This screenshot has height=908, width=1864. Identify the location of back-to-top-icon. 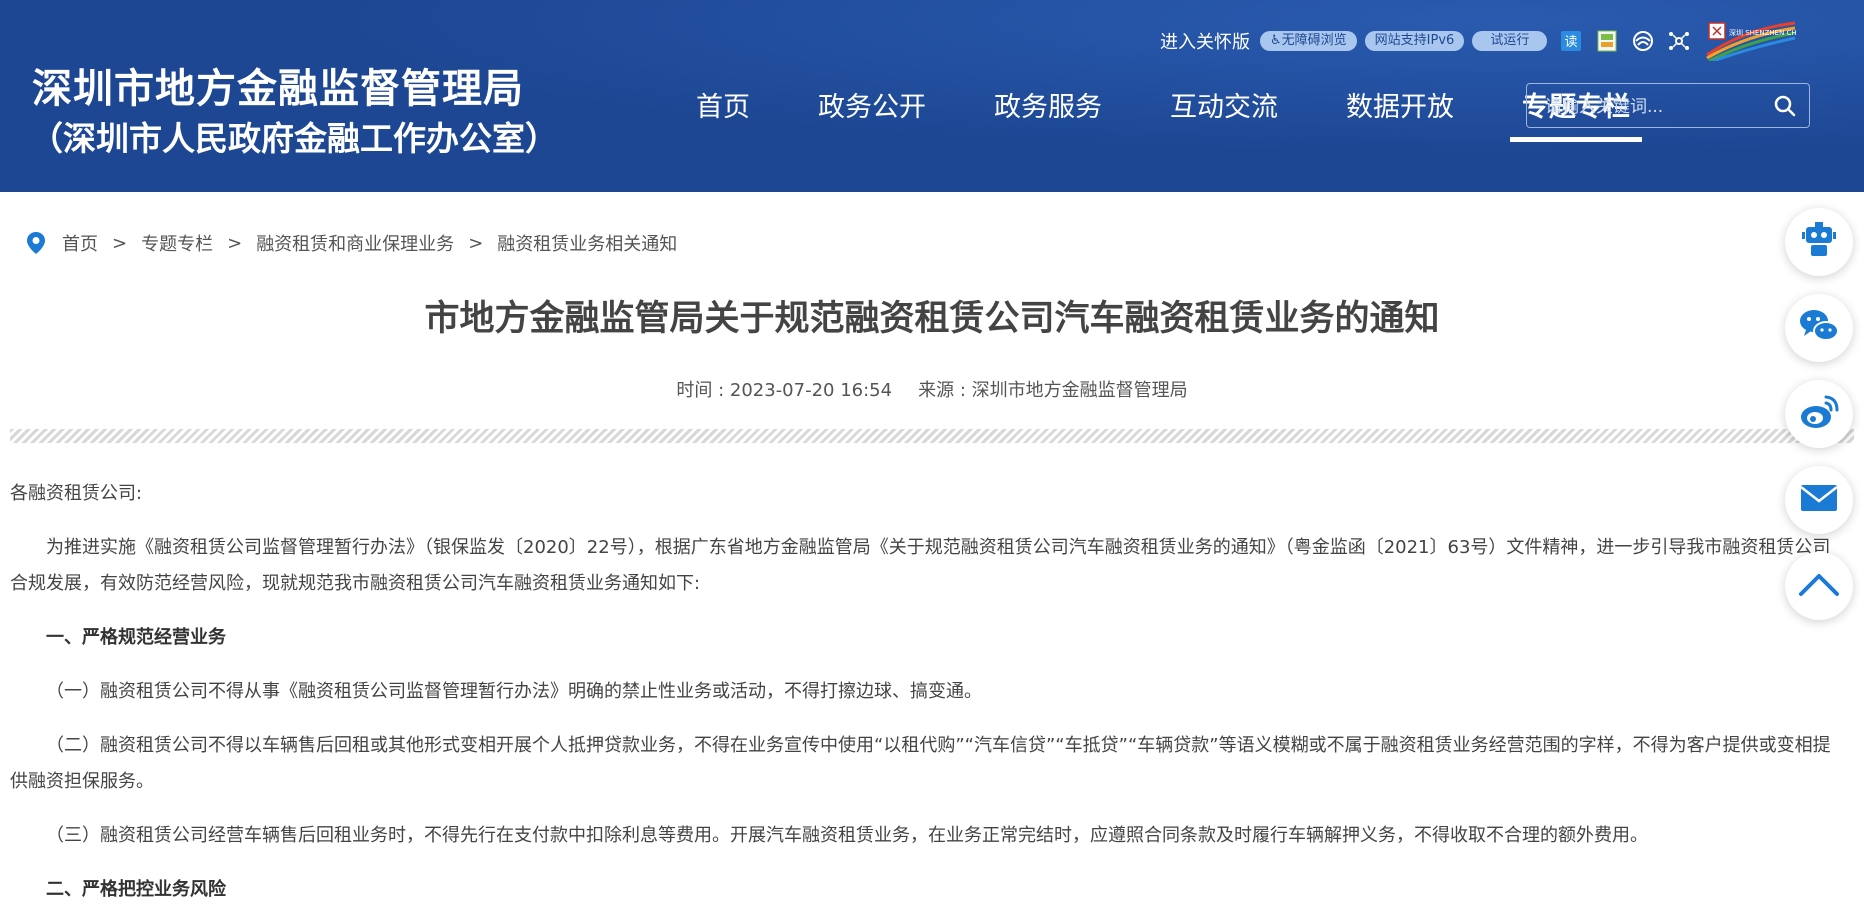
(1819, 586).